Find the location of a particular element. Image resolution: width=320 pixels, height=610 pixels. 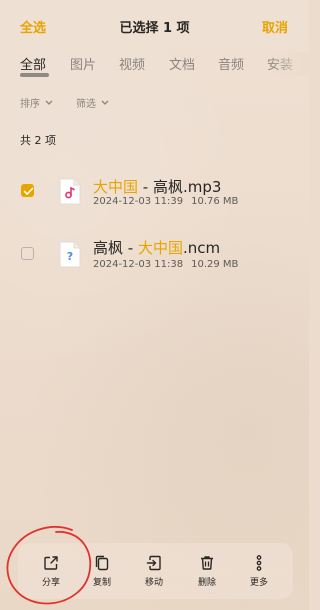

file-meta: 2024-12-03 11:38 10.29 MB is located at coordinates (165, 264).